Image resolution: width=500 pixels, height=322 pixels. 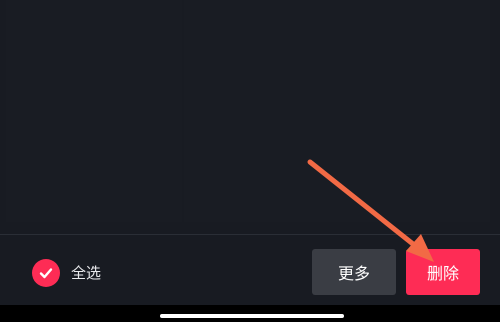 I want to click on system-bottom-strip, so click(x=250, y=313).